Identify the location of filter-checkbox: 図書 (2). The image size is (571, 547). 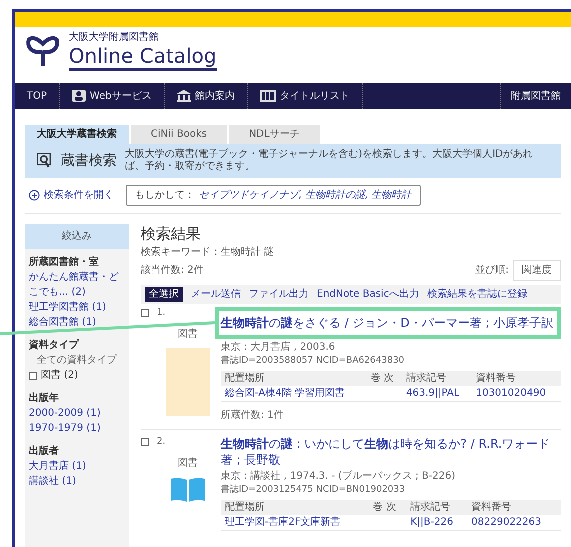
(77, 375).